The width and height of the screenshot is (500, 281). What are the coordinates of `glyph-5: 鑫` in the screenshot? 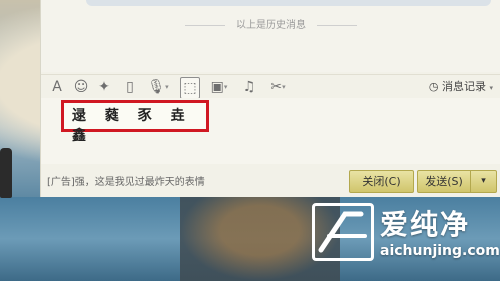 It's located at (80, 136).